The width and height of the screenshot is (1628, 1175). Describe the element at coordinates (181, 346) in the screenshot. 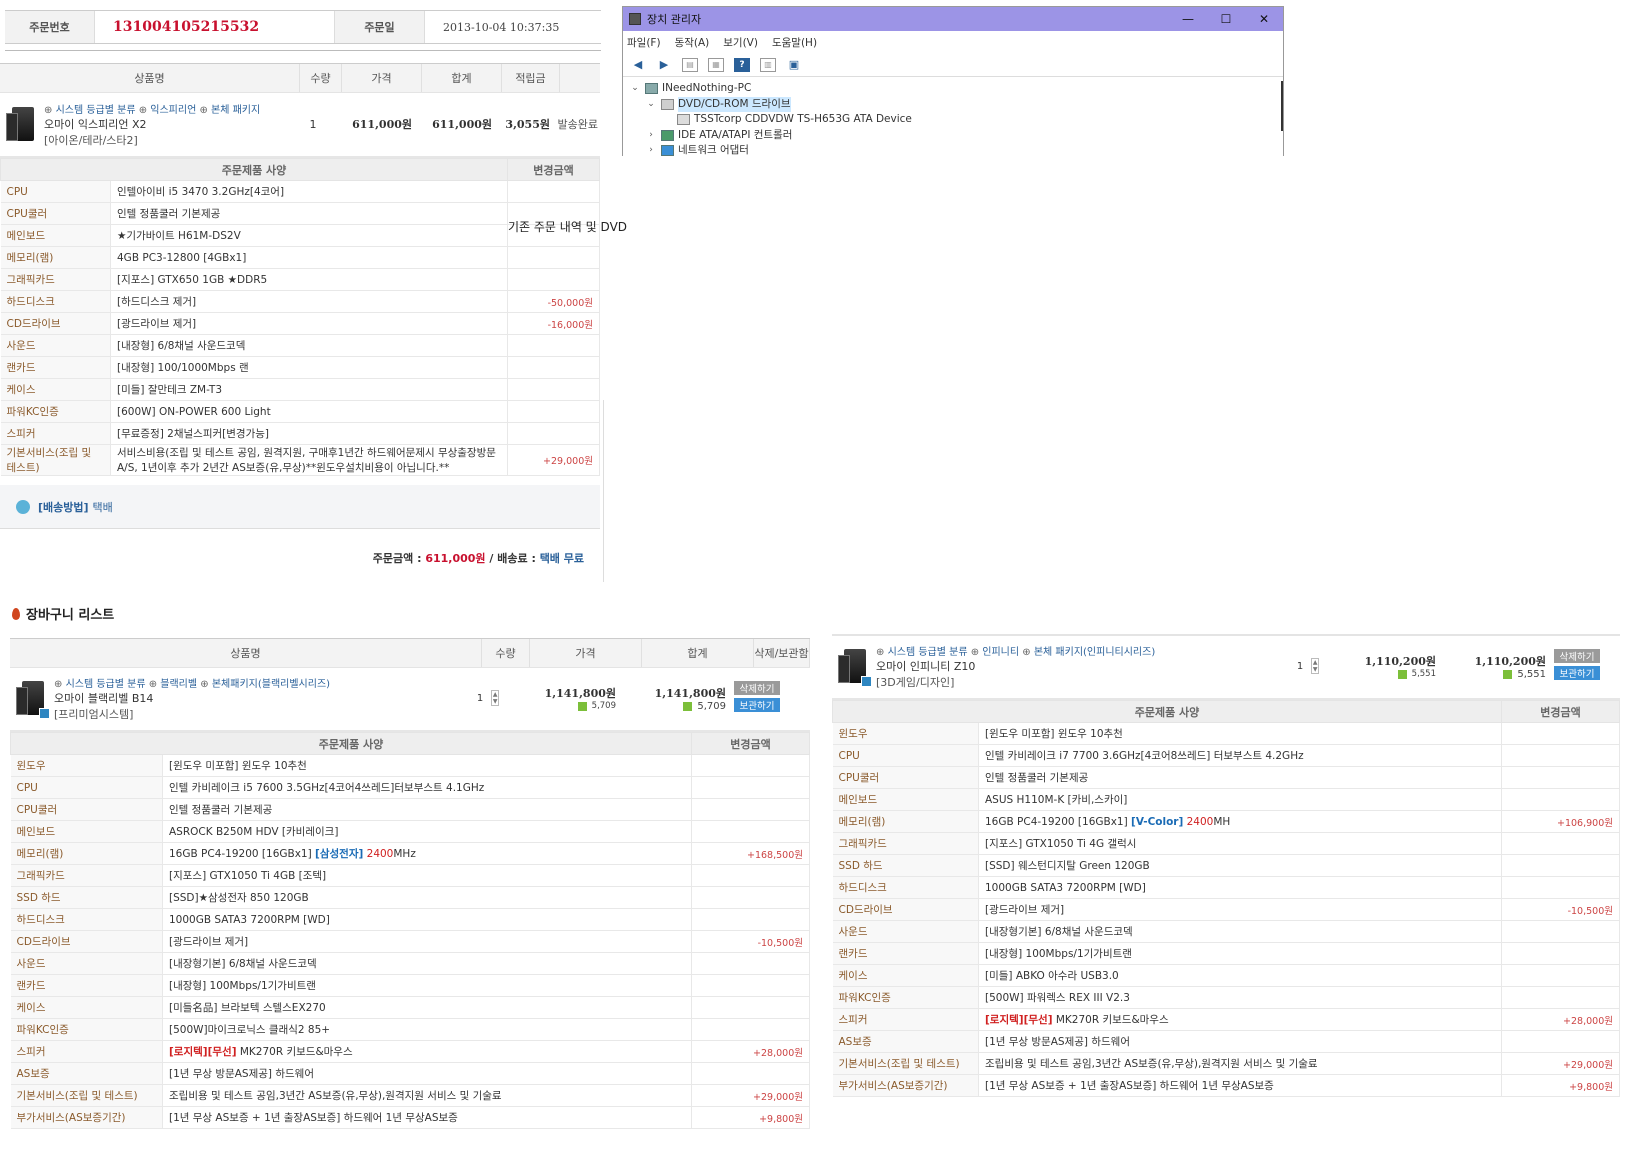

I see `spec-text: [내장형] 6/8채널 사운드코덱` at that location.